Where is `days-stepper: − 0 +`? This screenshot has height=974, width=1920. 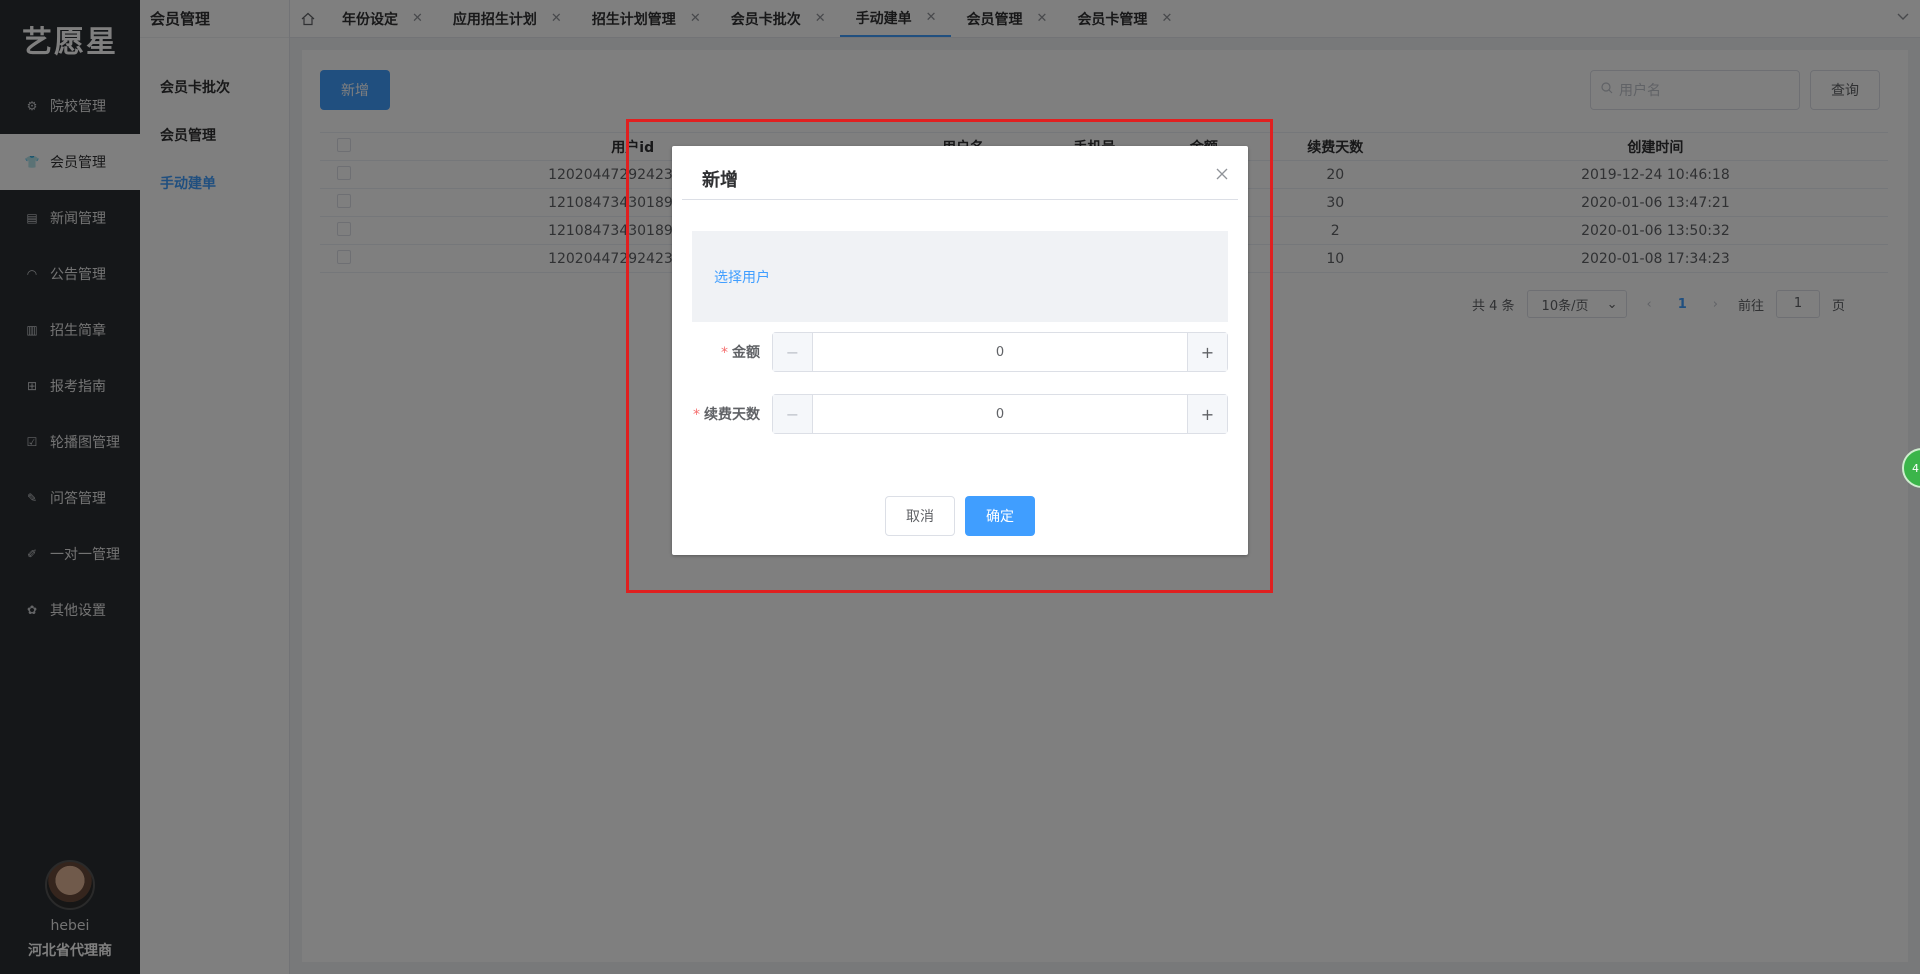
days-stepper: − 0 + is located at coordinates (1000, 414).